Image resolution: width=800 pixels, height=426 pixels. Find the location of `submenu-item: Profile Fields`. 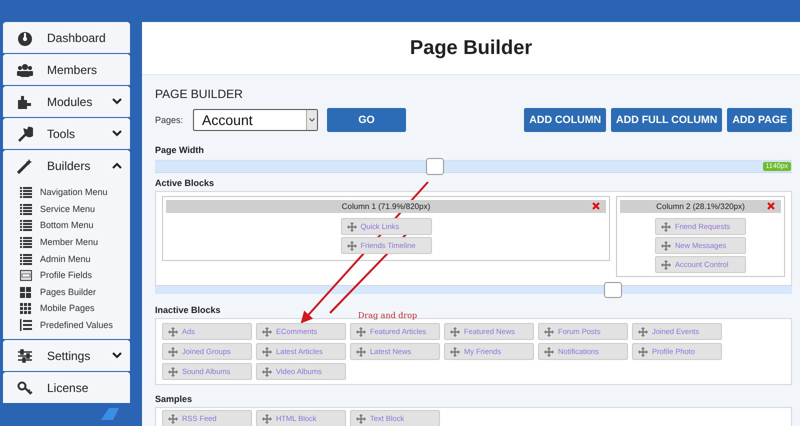

submenu-item: Profile Fields is located at coordinates (75, 275).